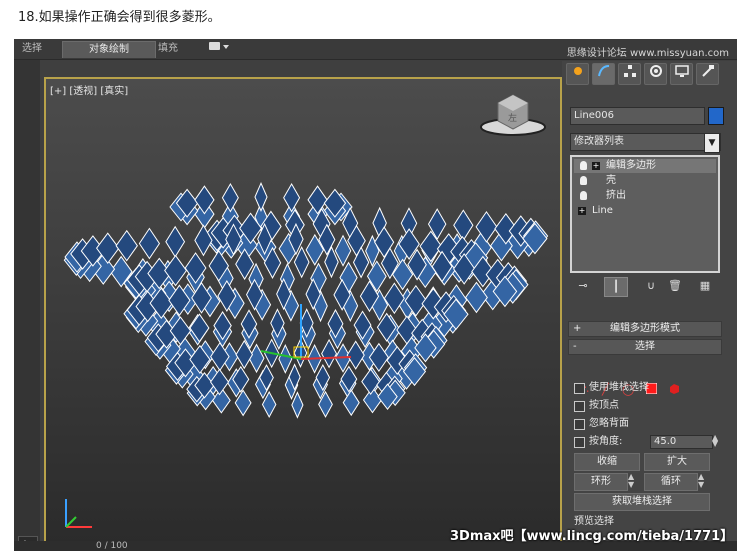 The image size is (750, 551). I want to click on make-unique-icon: ∪, so click(651, 286).